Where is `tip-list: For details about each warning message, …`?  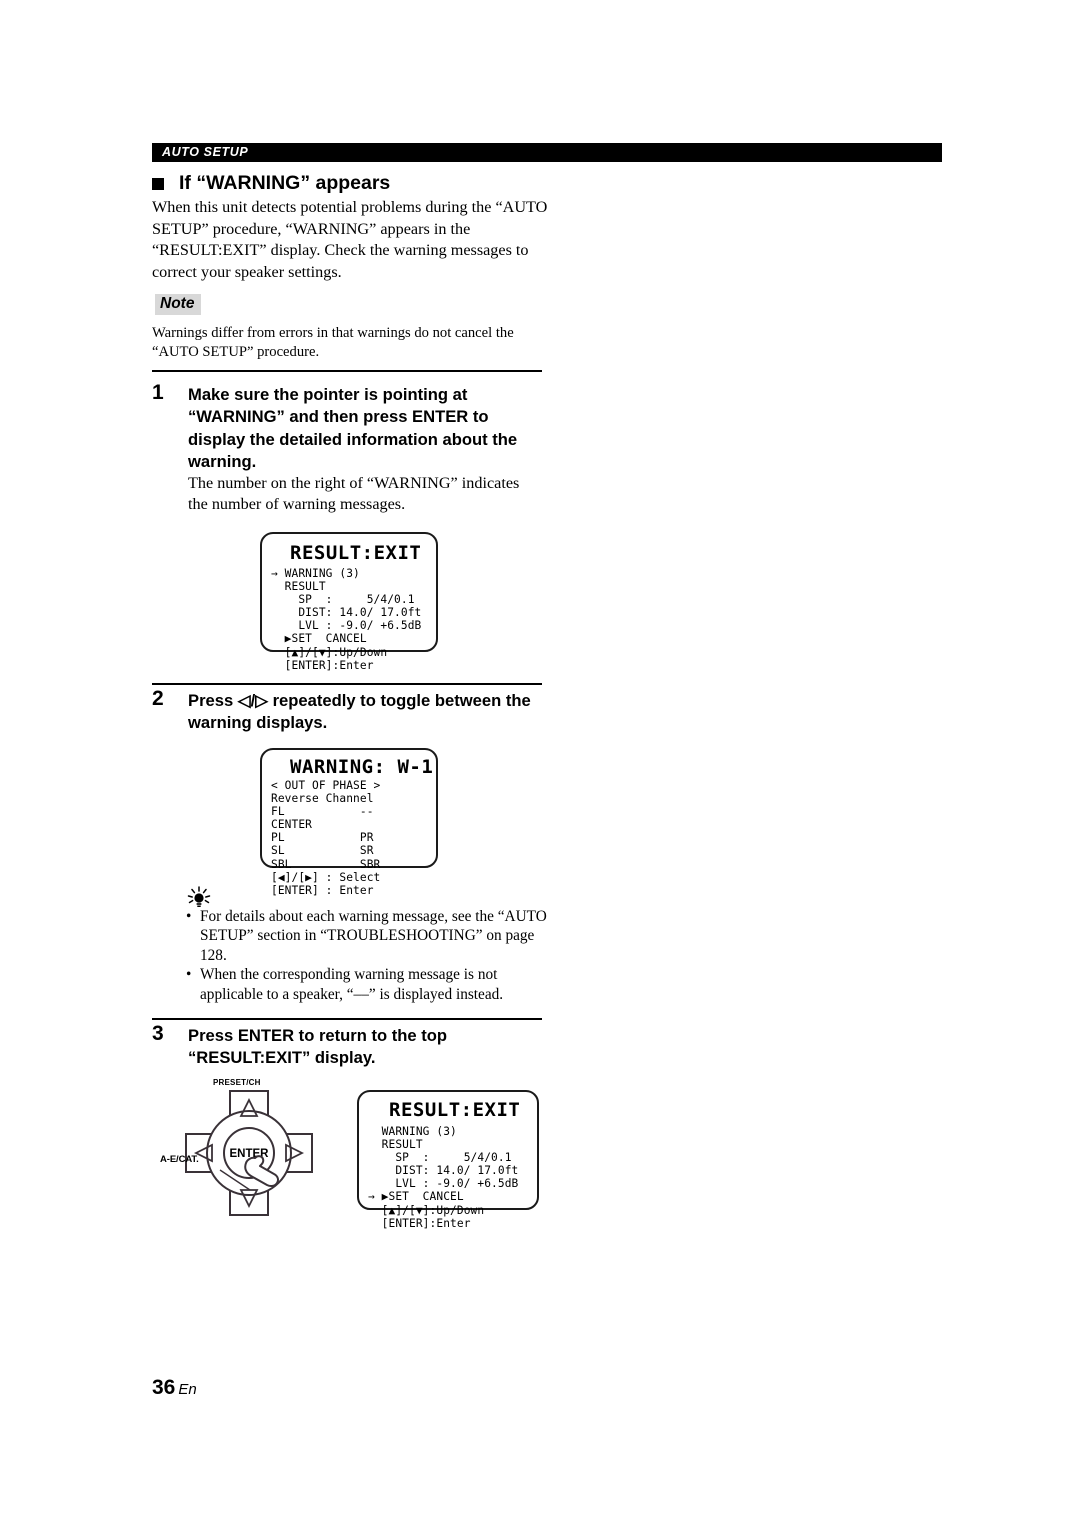
tip-list: For details about each warning message, … is located at coordinates (371, 955).